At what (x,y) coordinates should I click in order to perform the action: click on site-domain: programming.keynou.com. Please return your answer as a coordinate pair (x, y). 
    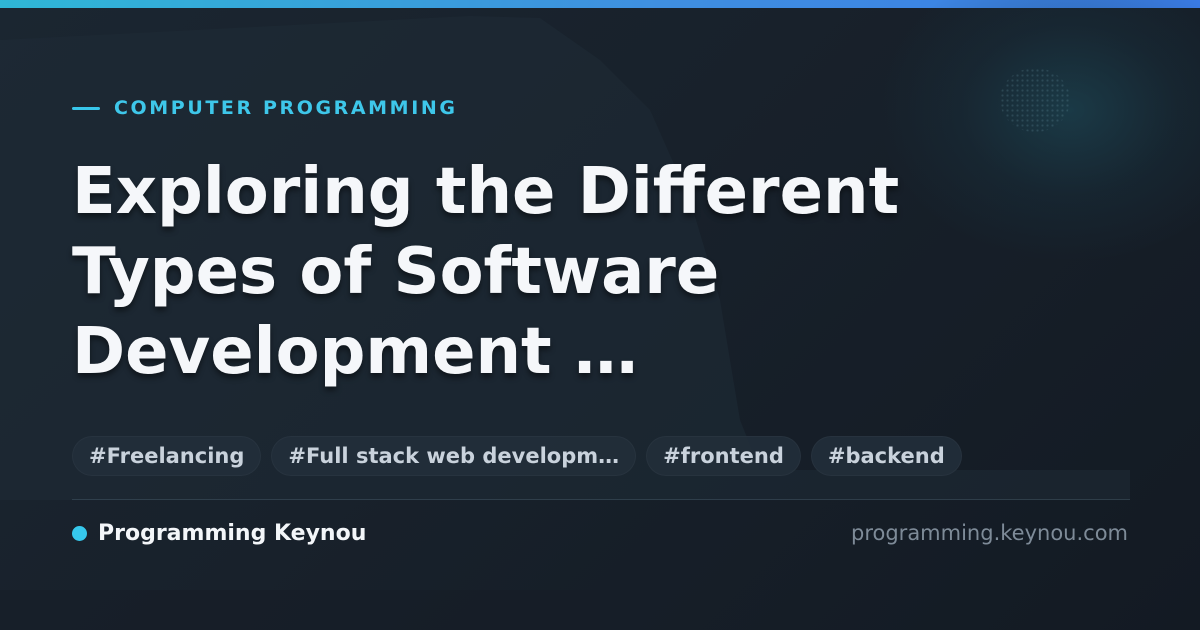
    Looking at the image, I should click on (989, 533).